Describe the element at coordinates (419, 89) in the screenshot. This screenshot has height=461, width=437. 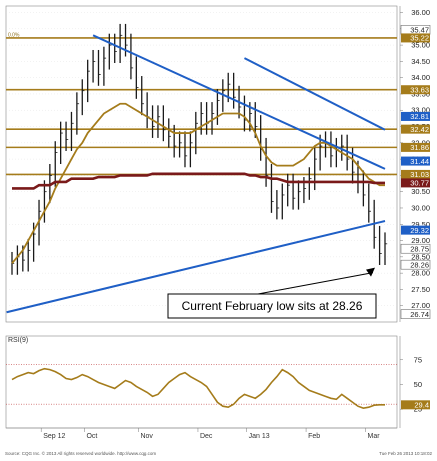
I see `price-badge-label: 33.63` at that location.